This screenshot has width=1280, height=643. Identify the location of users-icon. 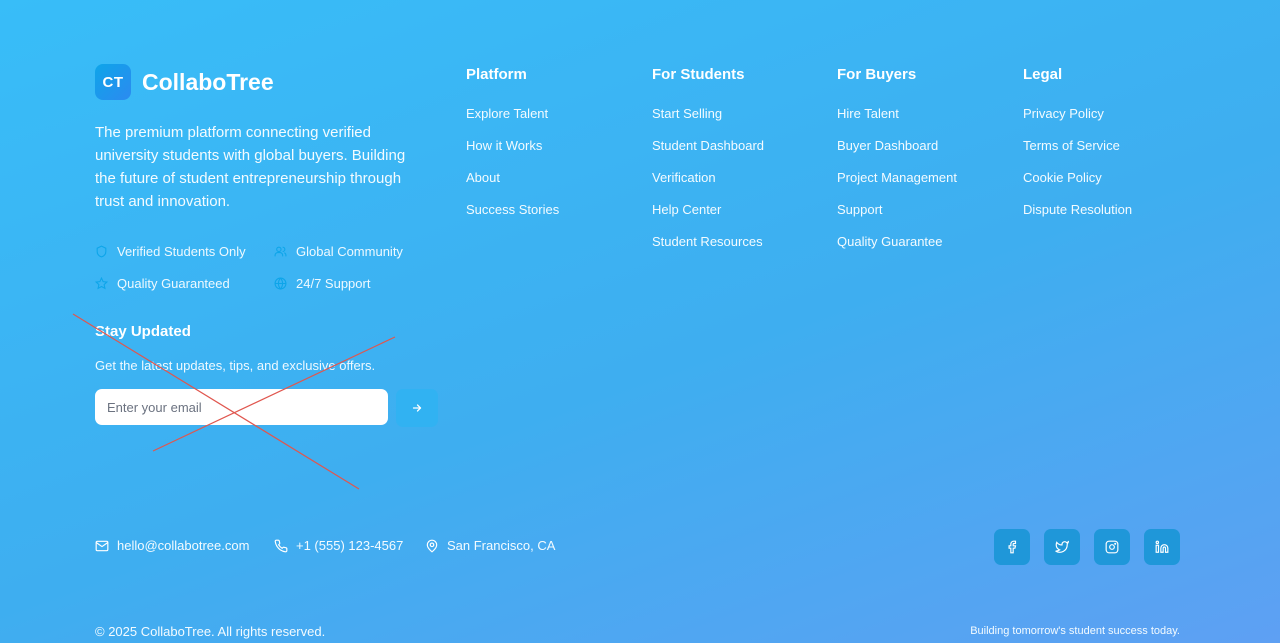
(280, 251).